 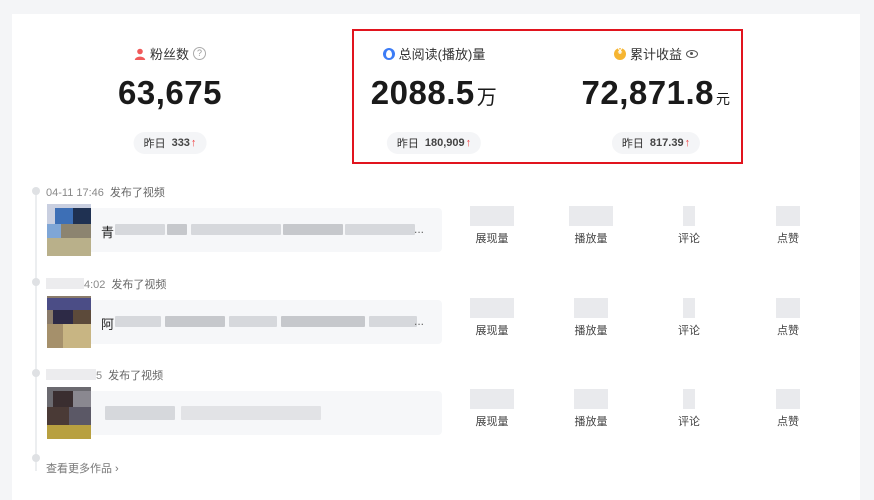 What do you see at coordinates (95, 285) in the screenshot?
I see `entry-time: 4:02` at bounding box center [95, 285].